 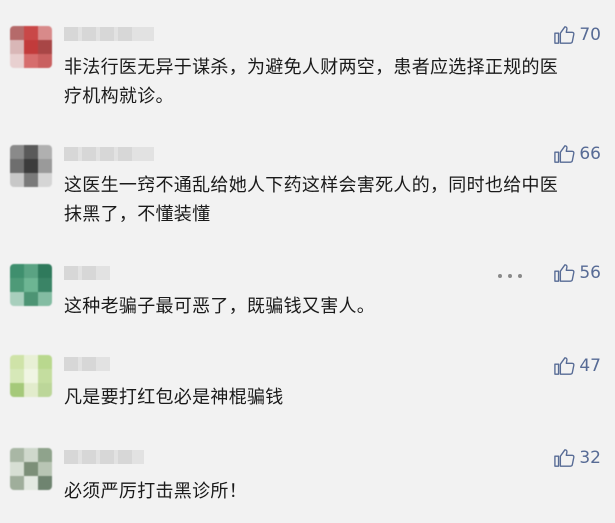 What do you see at coordinates (311, 82) in the screenshot?
I see `comment-text: 非法行医无异于谋杀，为避免人财两空，患者应选择正规的医疗机构就诊。` at bounding box center [311, 82].